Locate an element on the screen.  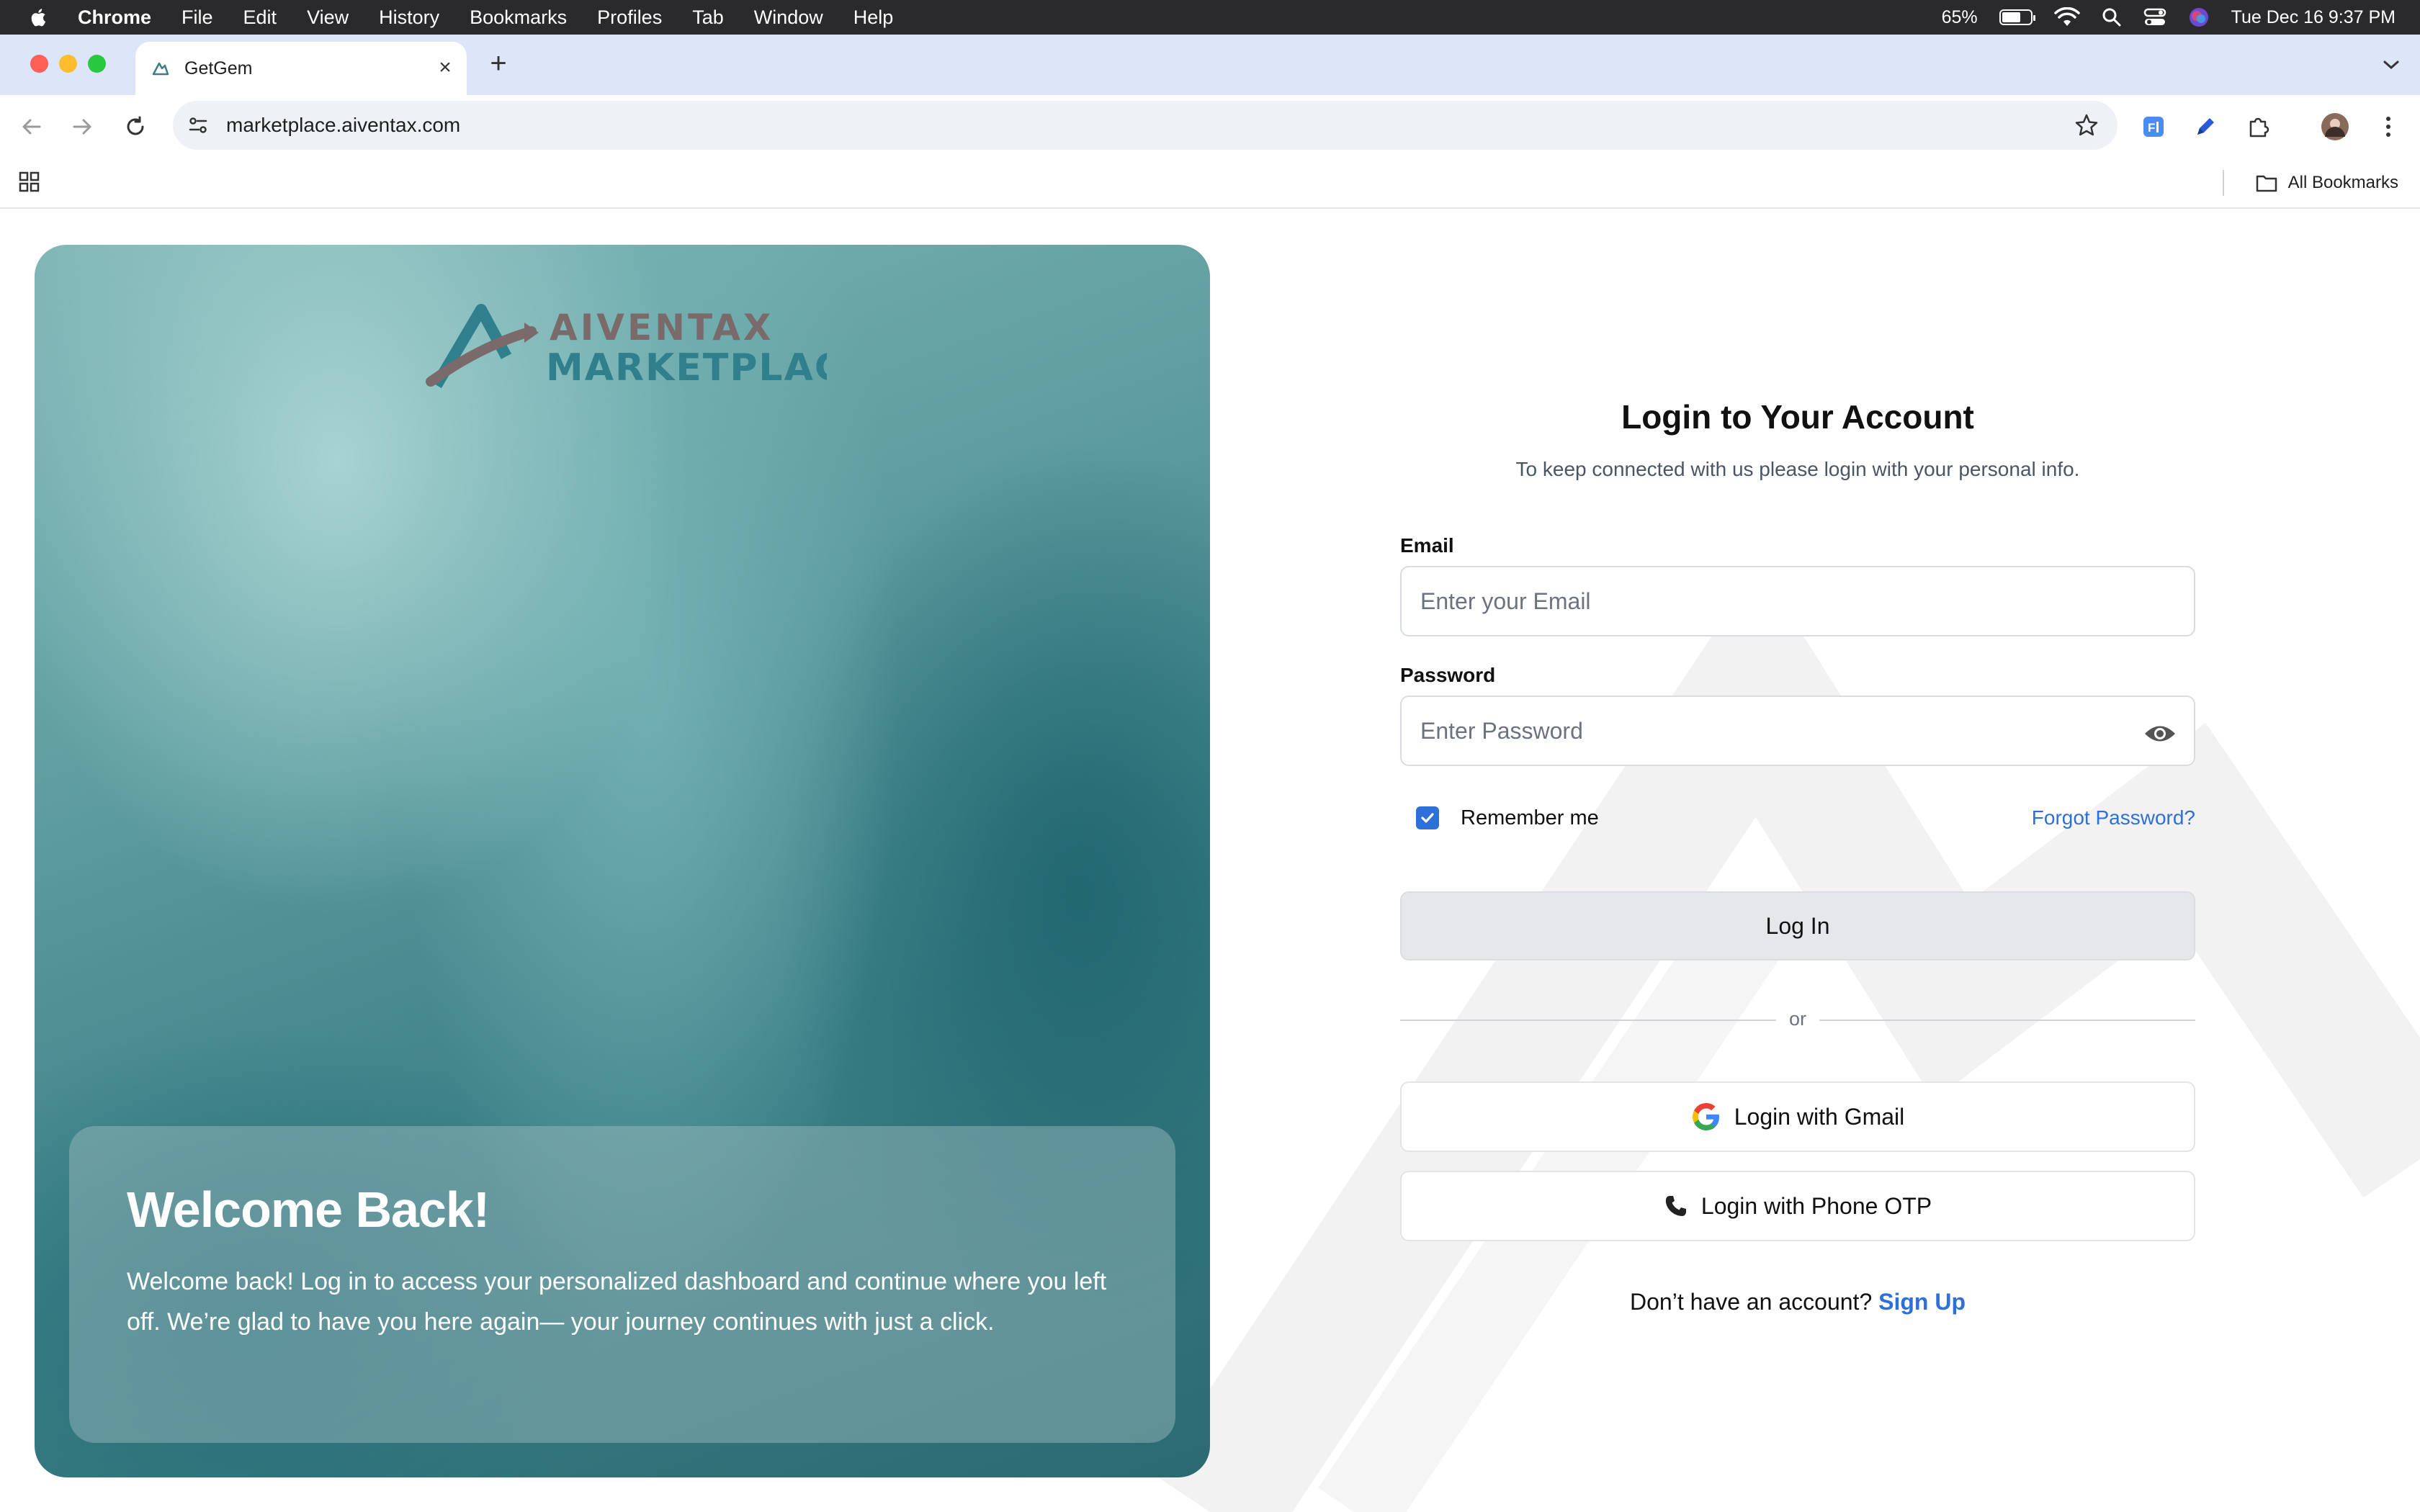
profile-avatar is located at coordinates (2335, 127).